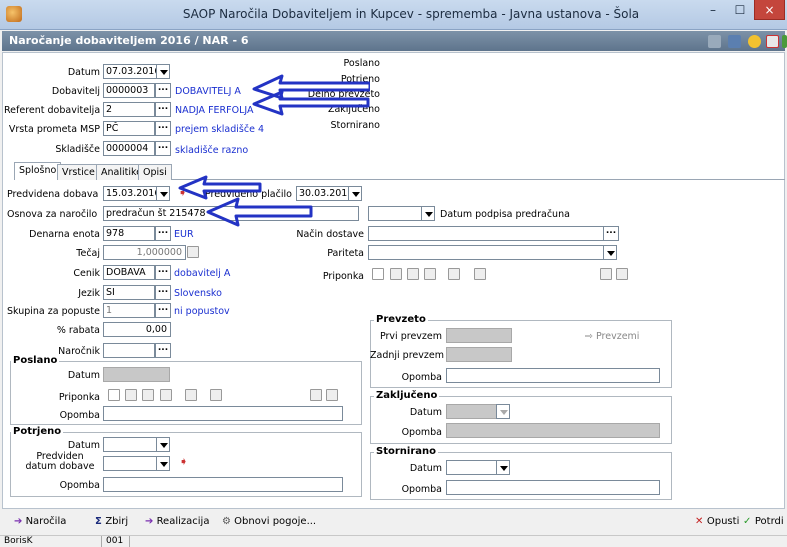  I want to click on denarna-enota-input: 978, so click(129, 233).